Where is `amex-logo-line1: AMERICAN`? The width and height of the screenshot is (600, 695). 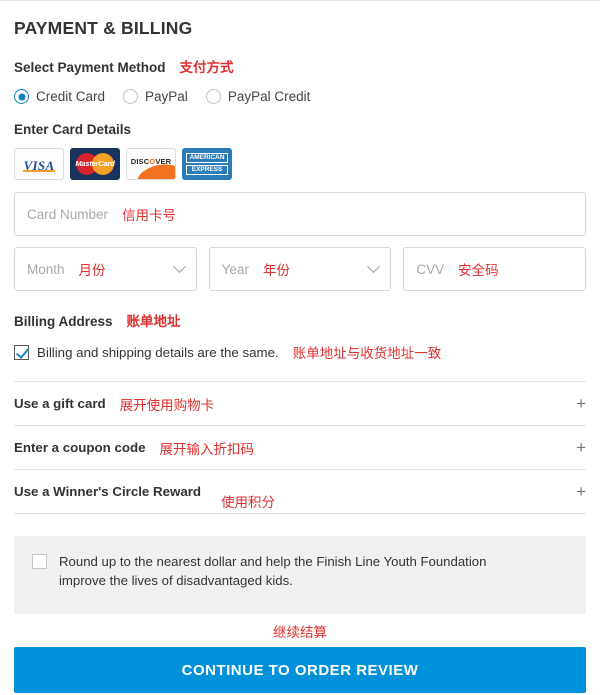
amex-logo-line1: AMERICAN is located at coordinates (207, 158).